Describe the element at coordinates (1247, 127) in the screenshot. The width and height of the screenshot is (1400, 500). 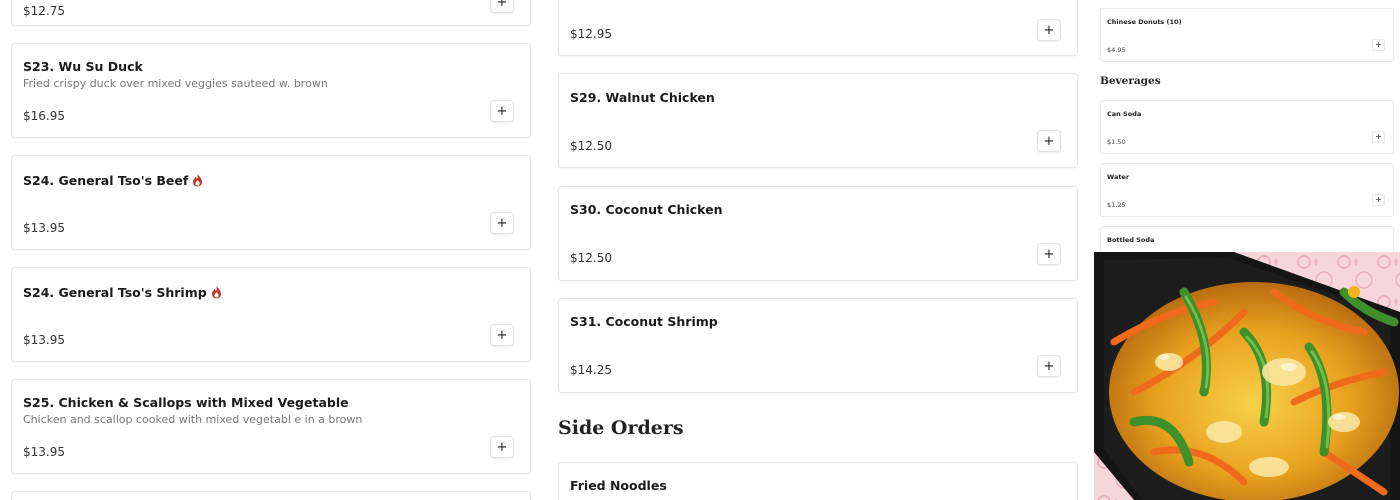
I see `menu-item-card-small: Can Soda $1.50 +` at that location.